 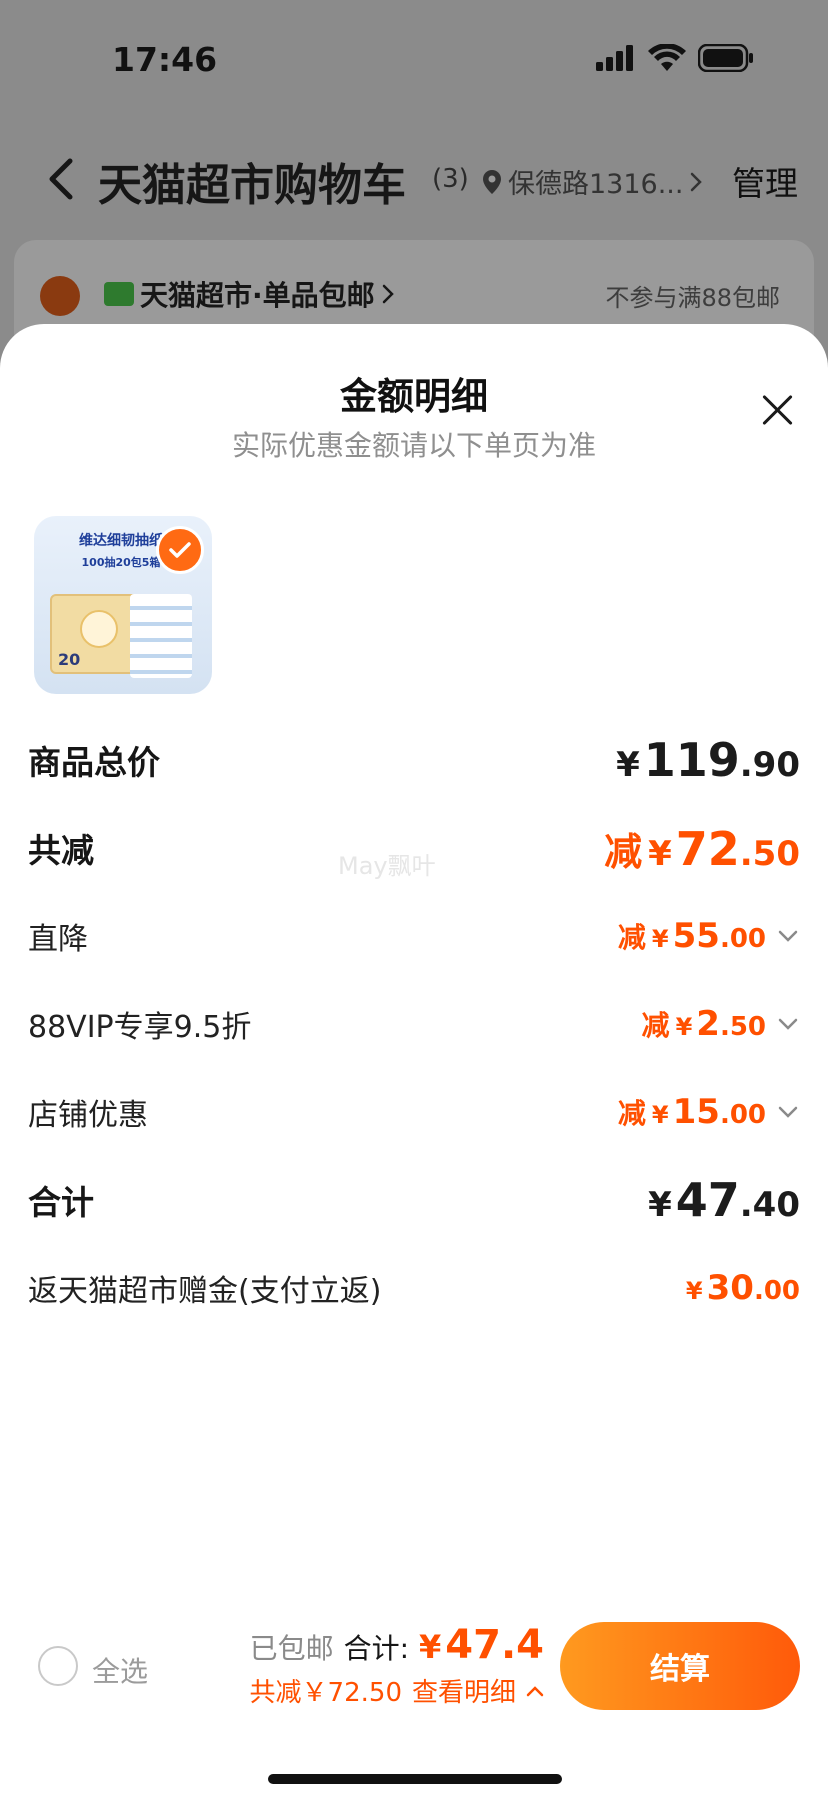 What do you see at coordinates (414, 60) in the screenshot?
I see `status-bar: 17:46` at bounding box center [414, 60].